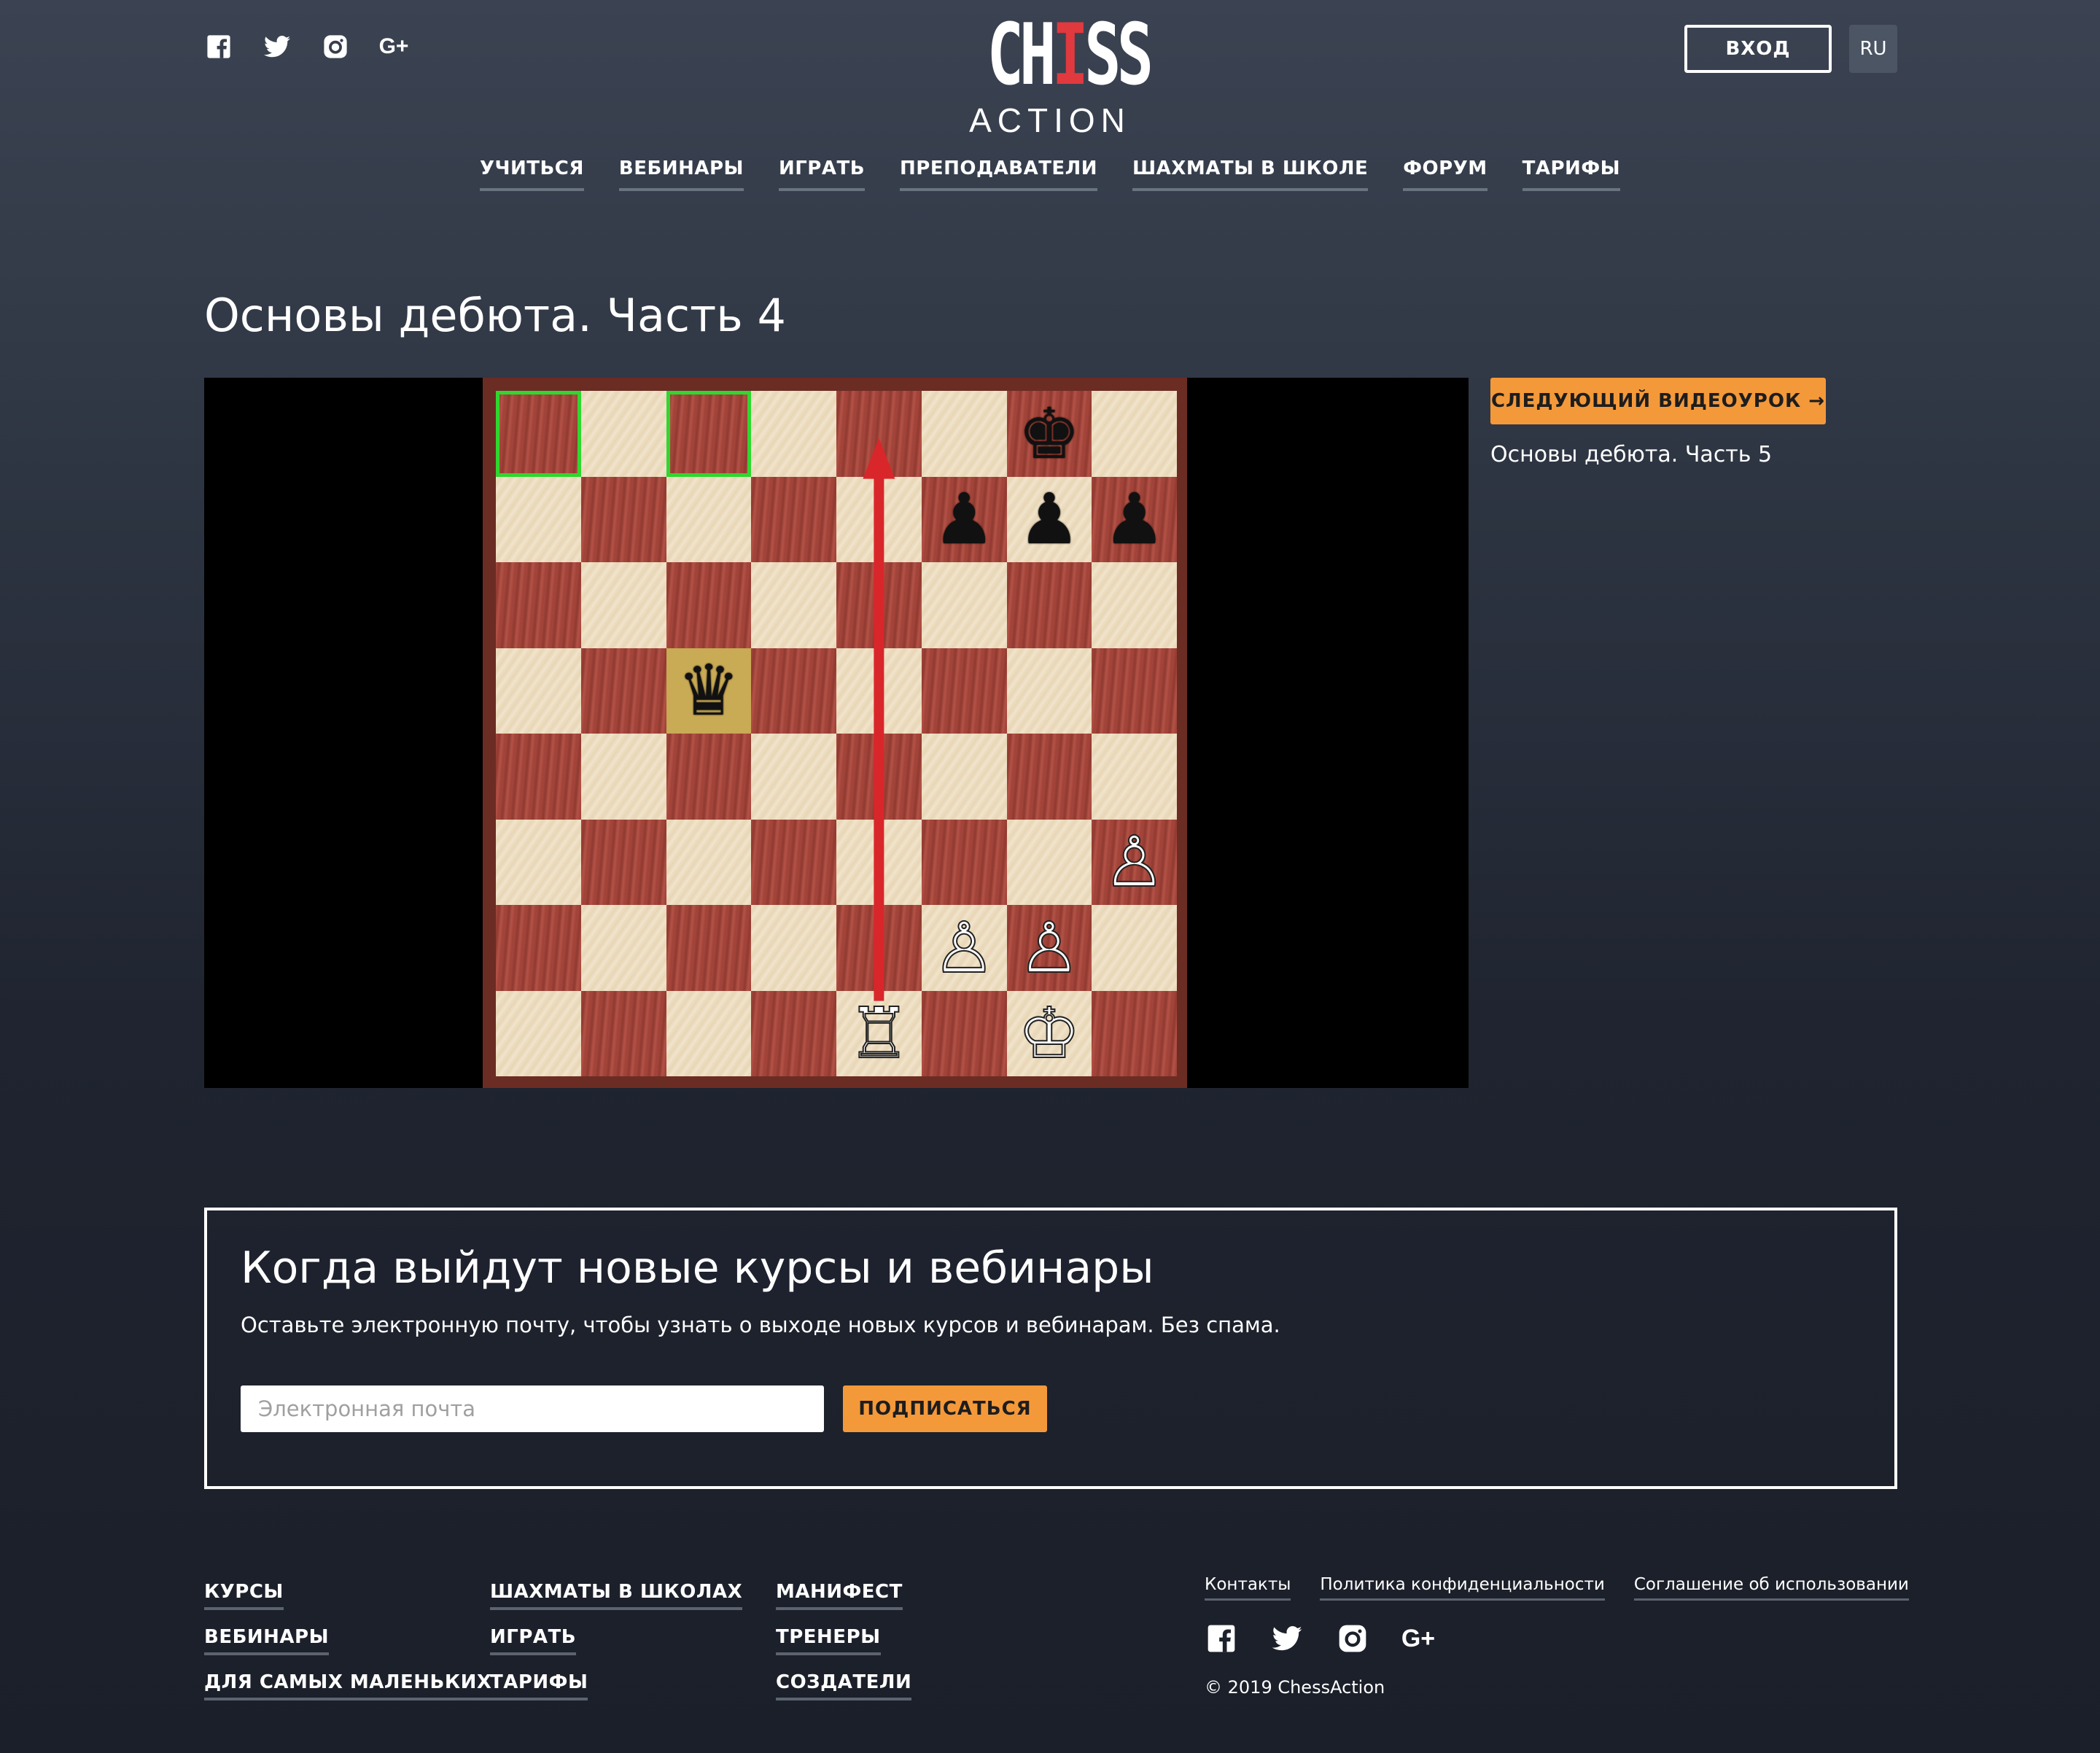 Image resolution: width=2100 pixels, height=1753 pixels. What do you see at coordinates (709, 519) in the screenshot?
I see `square-c7` at bounding box center [709, 519].